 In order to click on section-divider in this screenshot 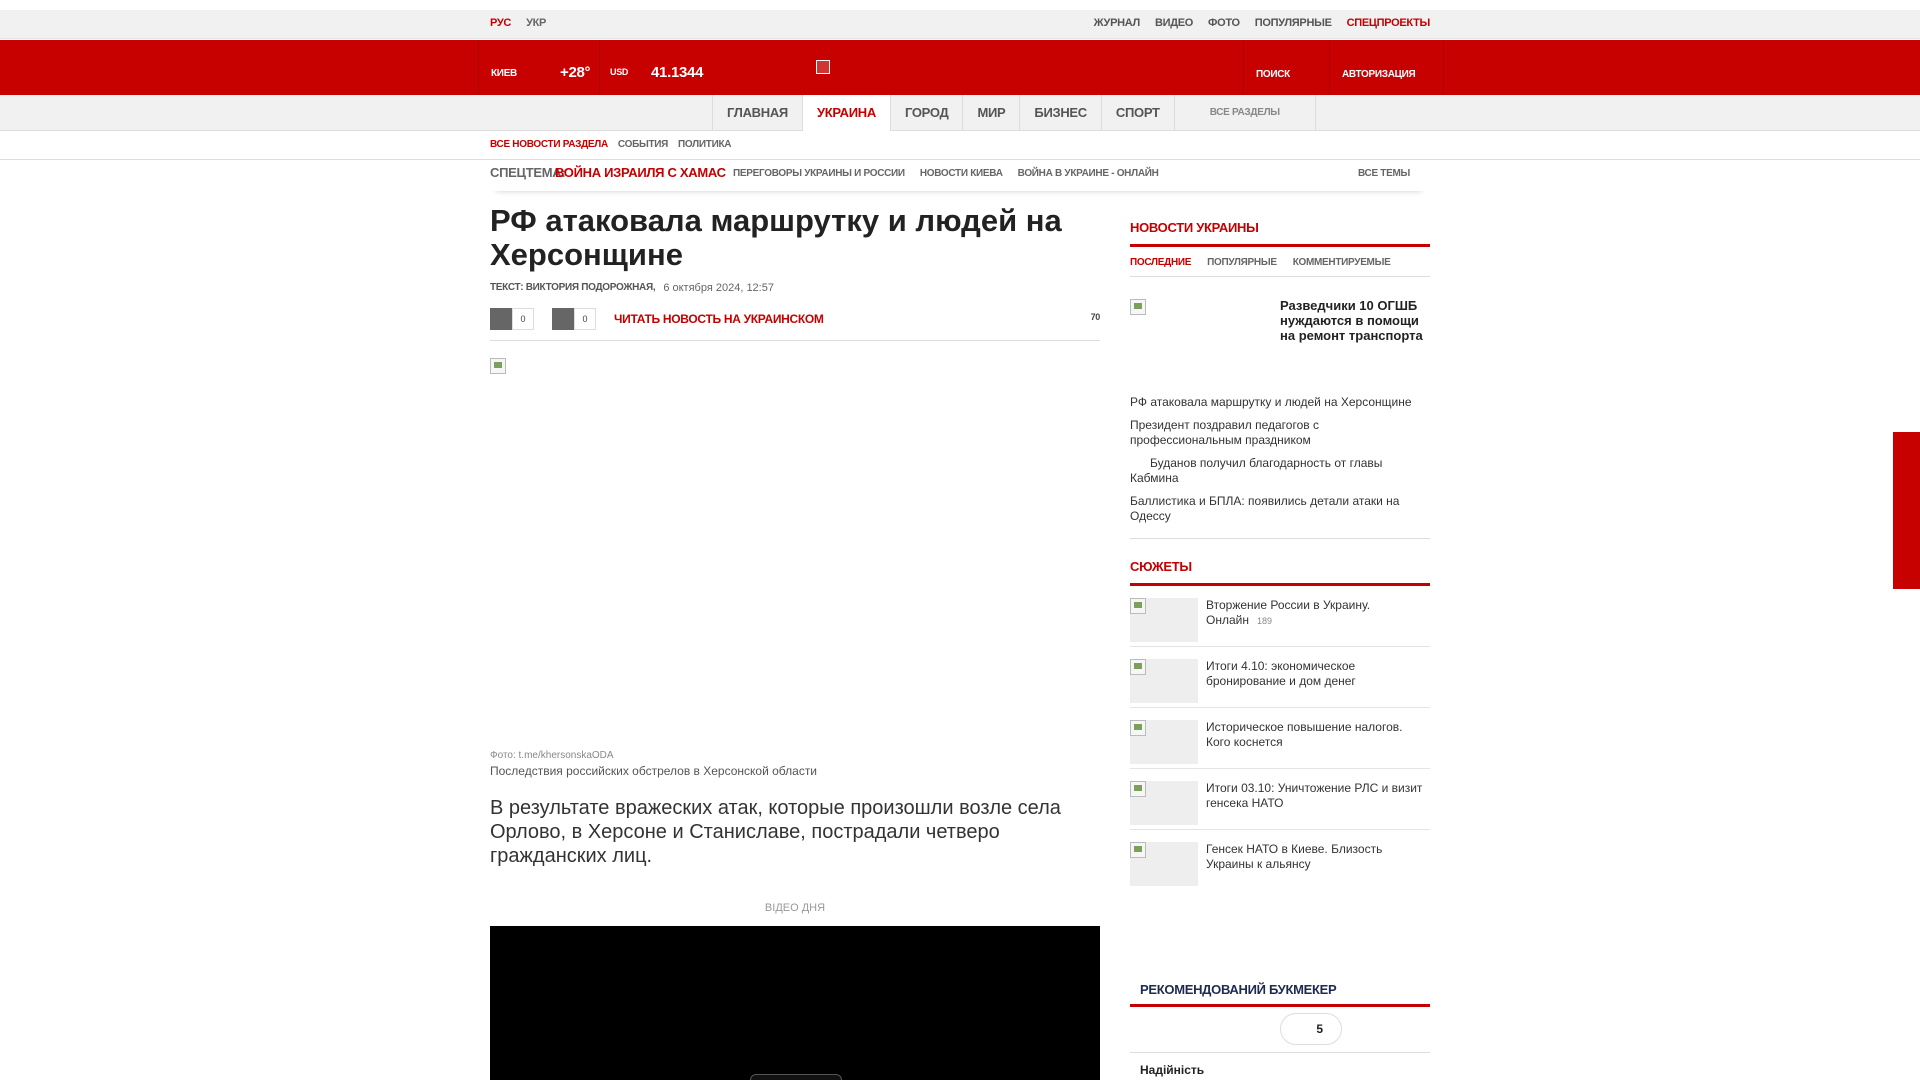, I will do `click(1280, 1005)`.